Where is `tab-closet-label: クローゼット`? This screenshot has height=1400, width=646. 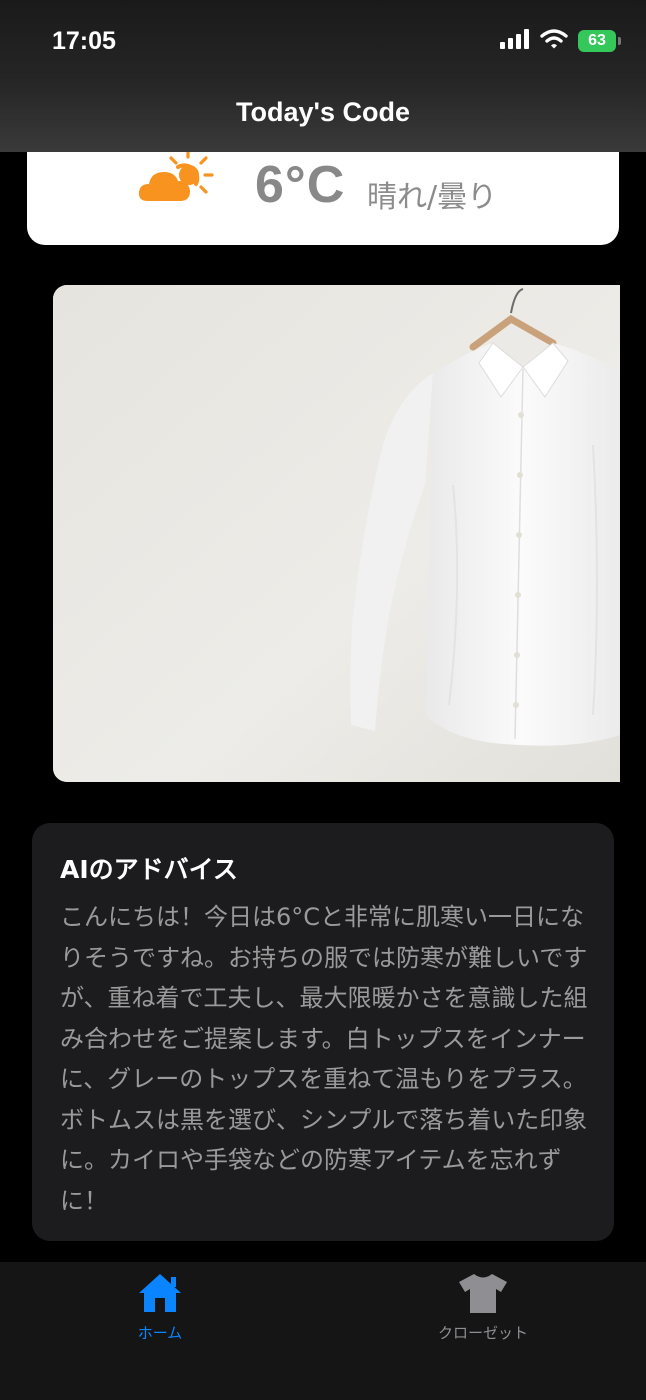
tab-closet-label: クローゼット is located at coordinates (482, 1333).